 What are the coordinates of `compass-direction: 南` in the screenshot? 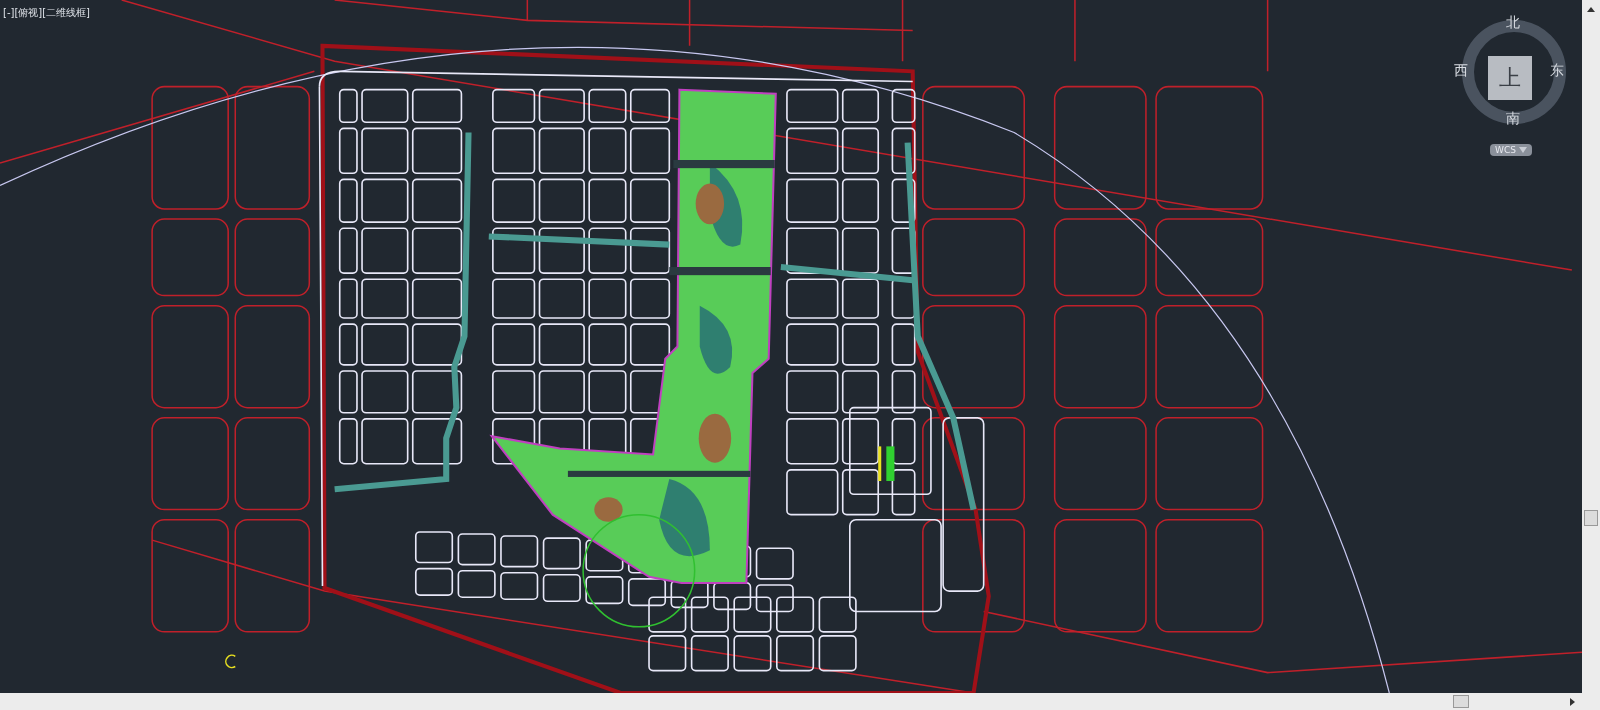 It's located at (1513, 119).